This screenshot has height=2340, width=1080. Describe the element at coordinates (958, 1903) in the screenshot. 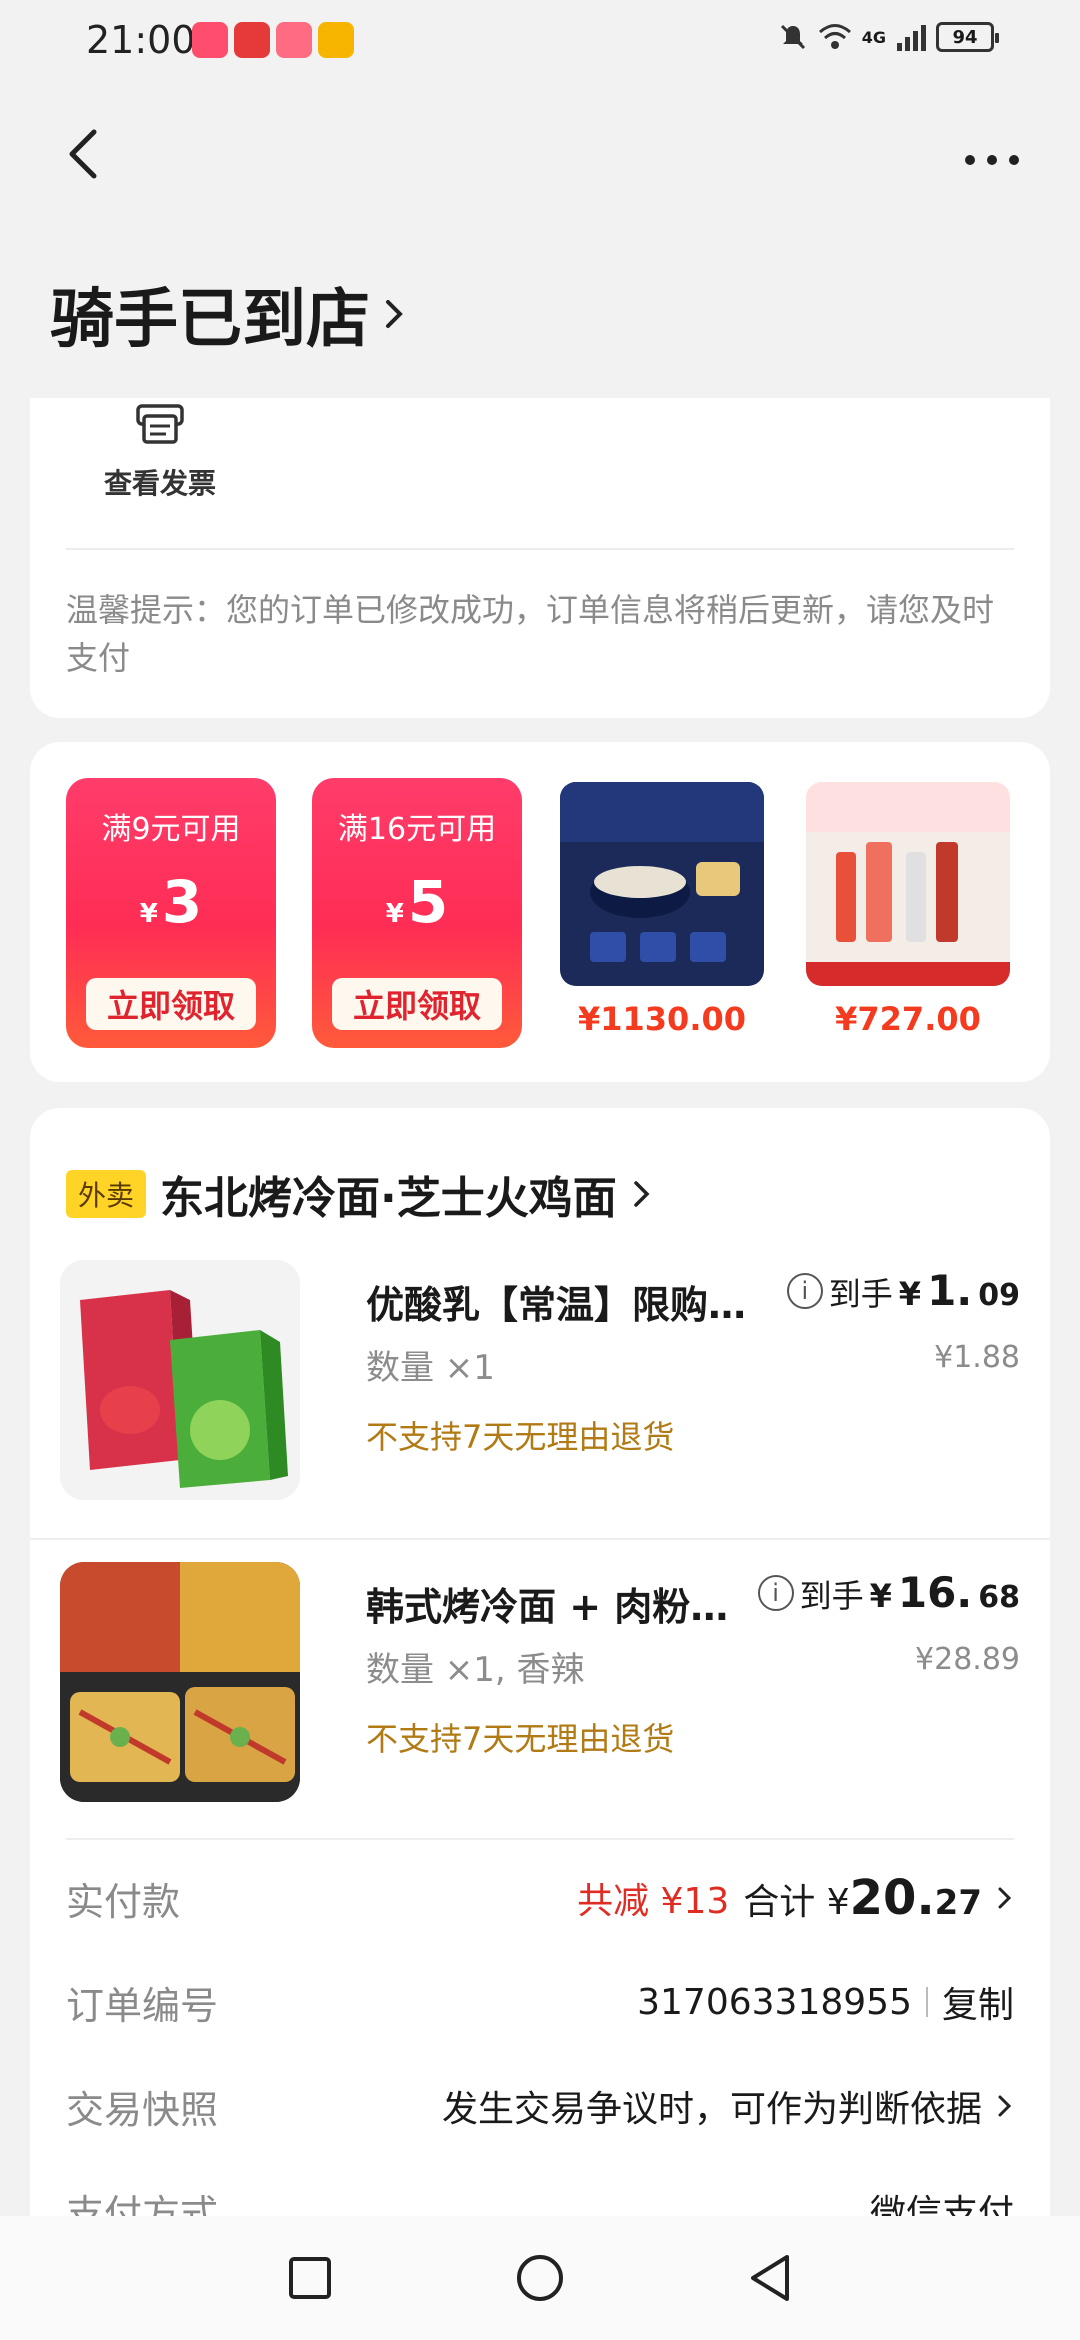

I see `total-decimal: 27` at that location.